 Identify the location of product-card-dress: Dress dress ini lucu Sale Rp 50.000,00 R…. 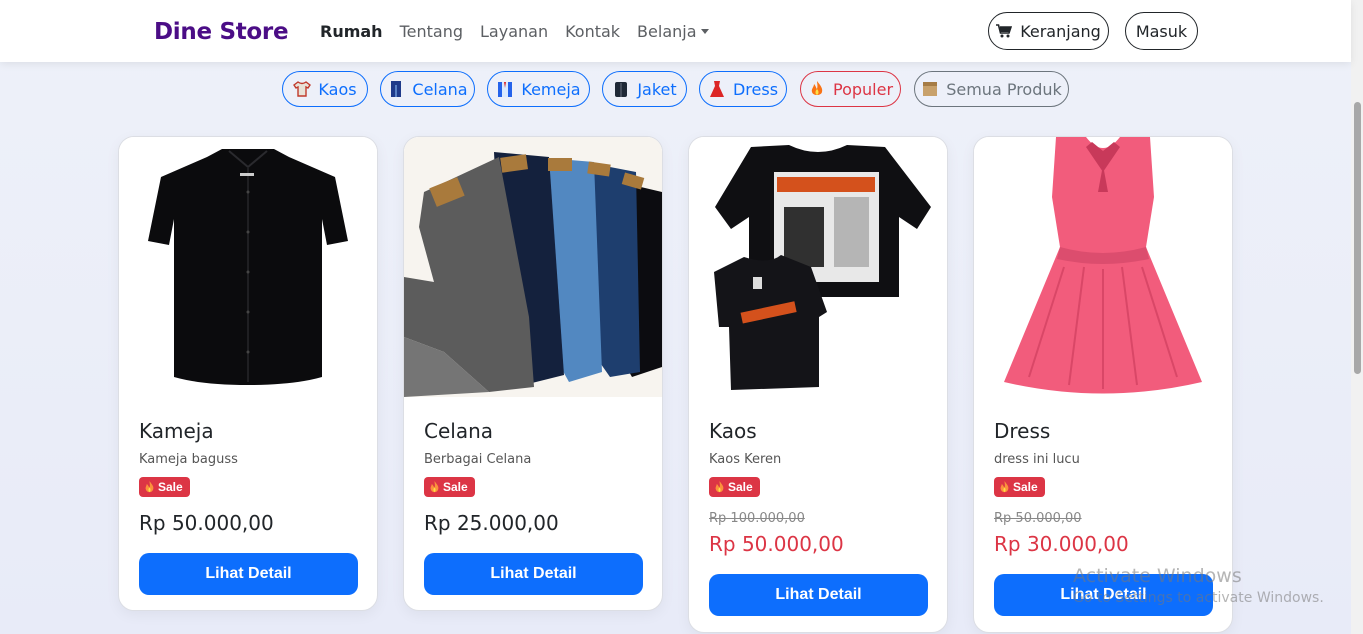
(1103, 384).